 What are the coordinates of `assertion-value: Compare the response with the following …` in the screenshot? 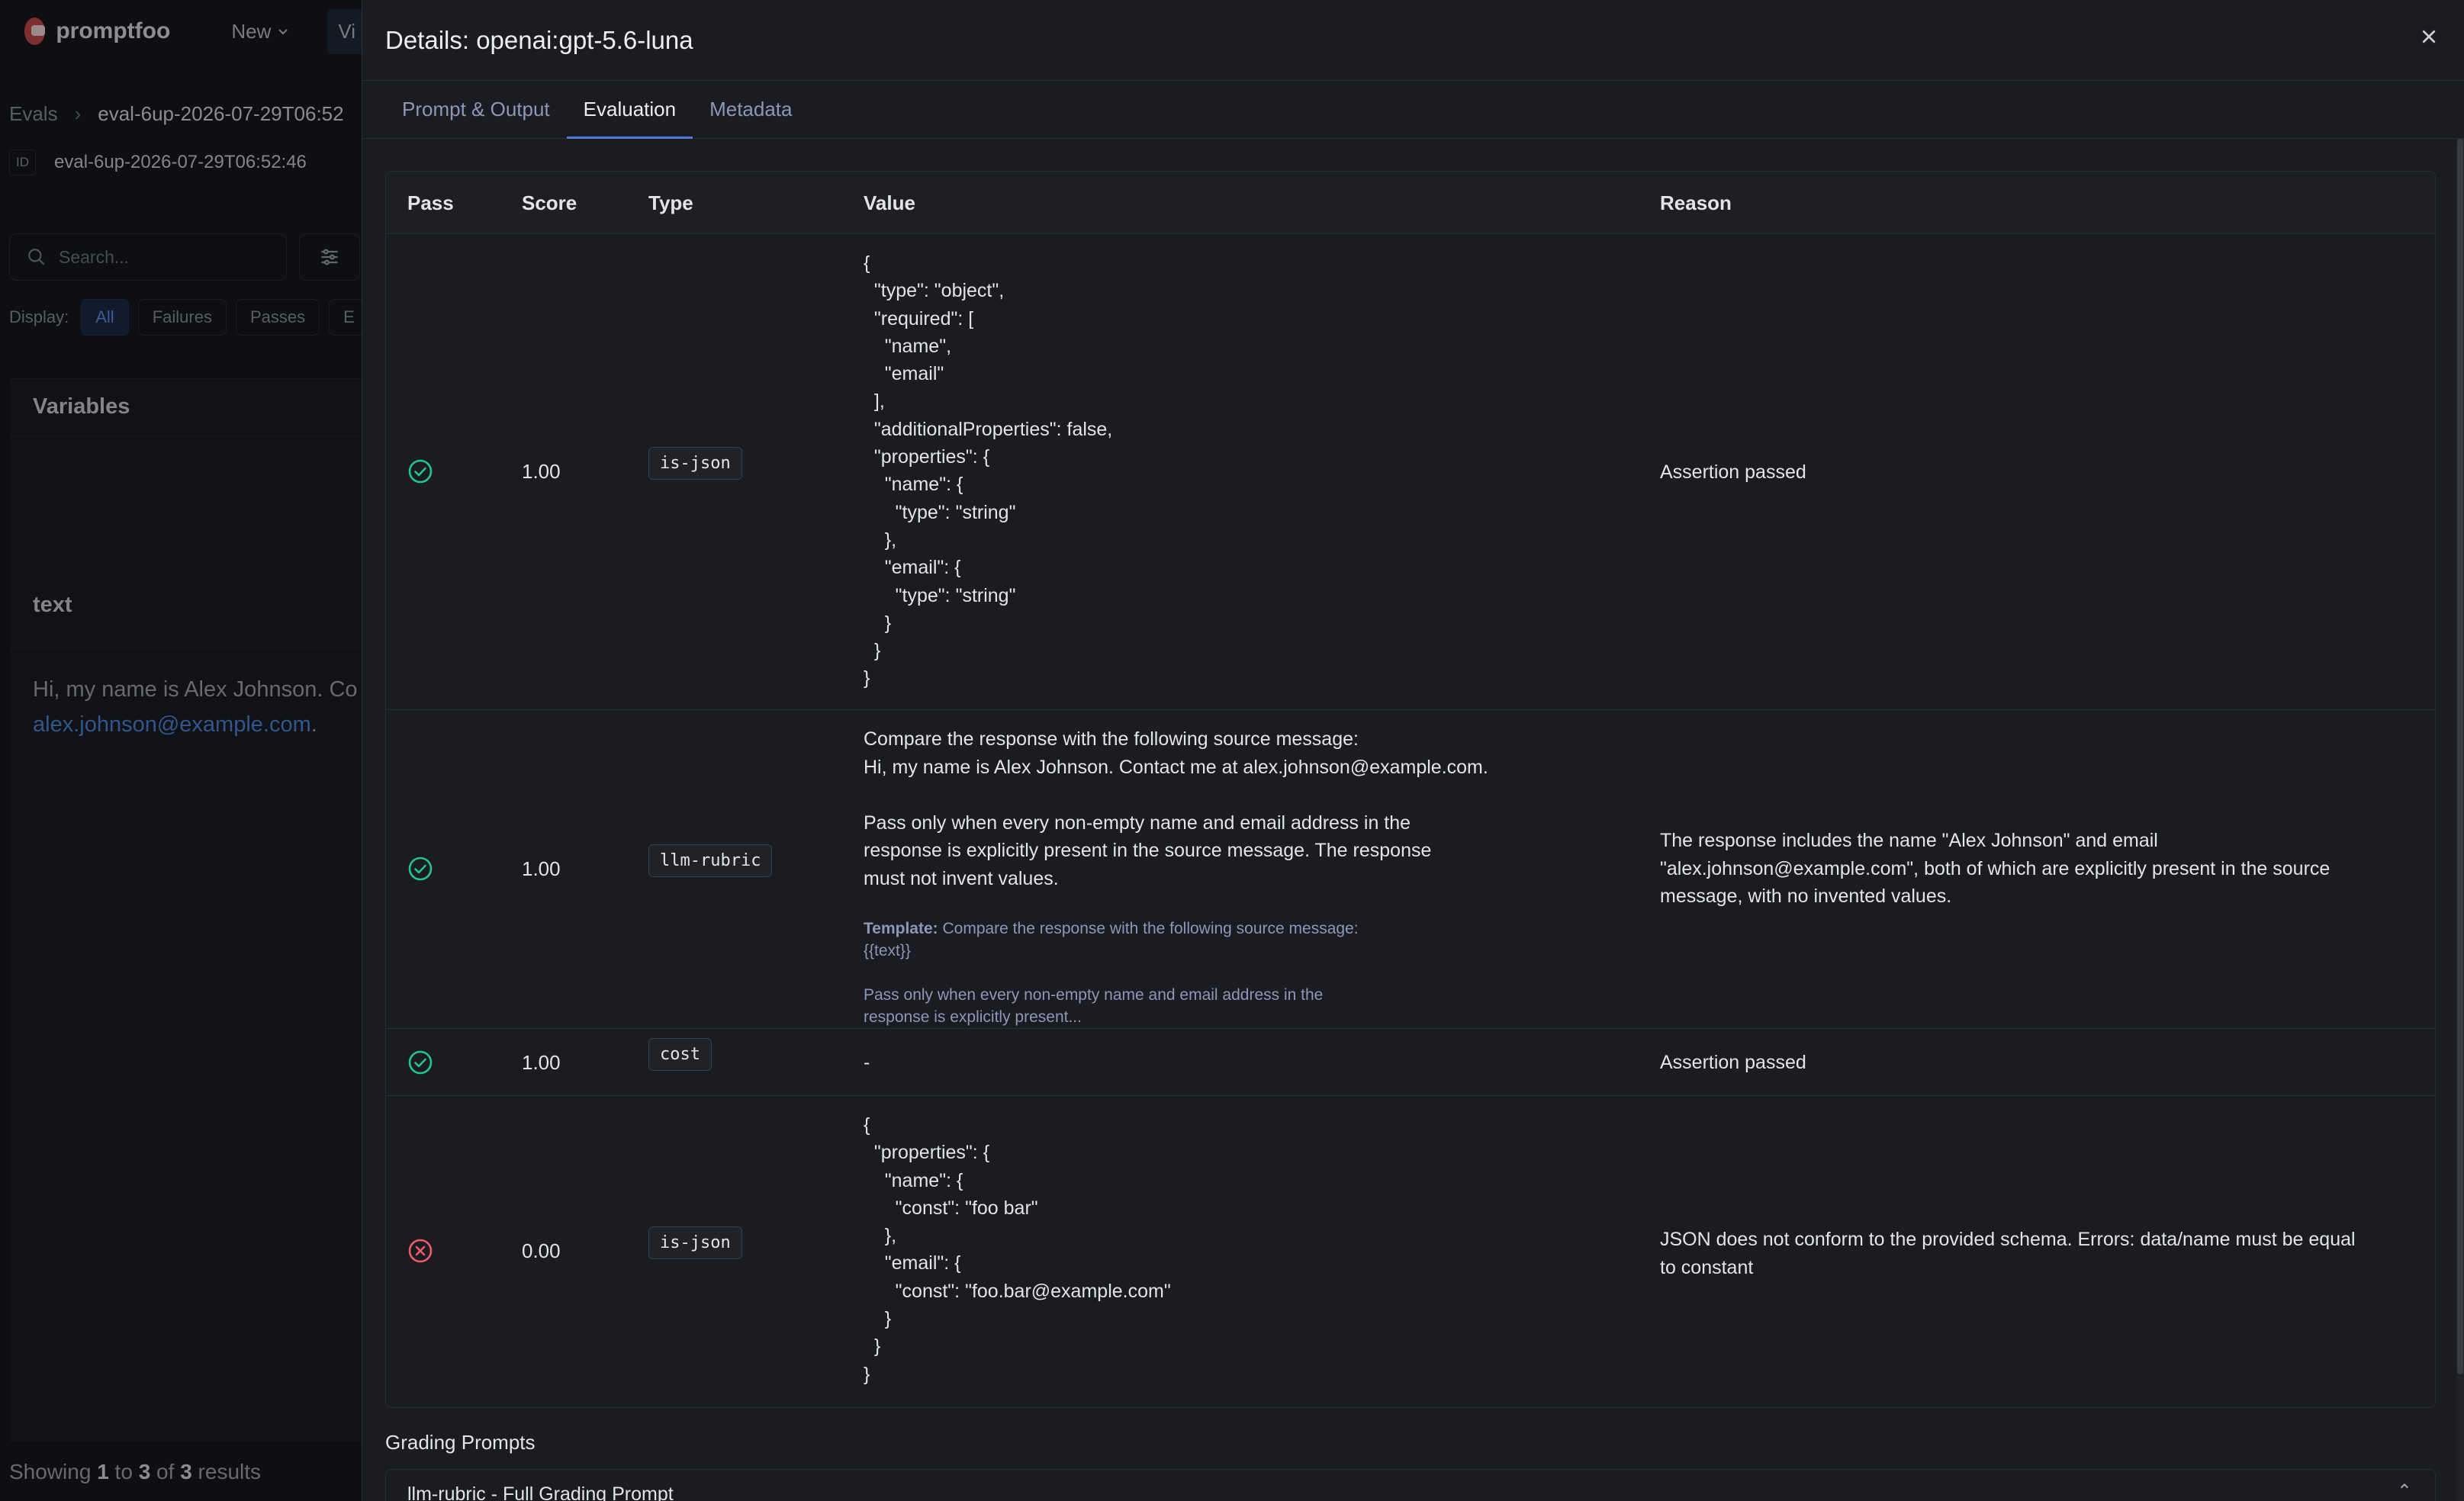 It's located at (1176, 808).